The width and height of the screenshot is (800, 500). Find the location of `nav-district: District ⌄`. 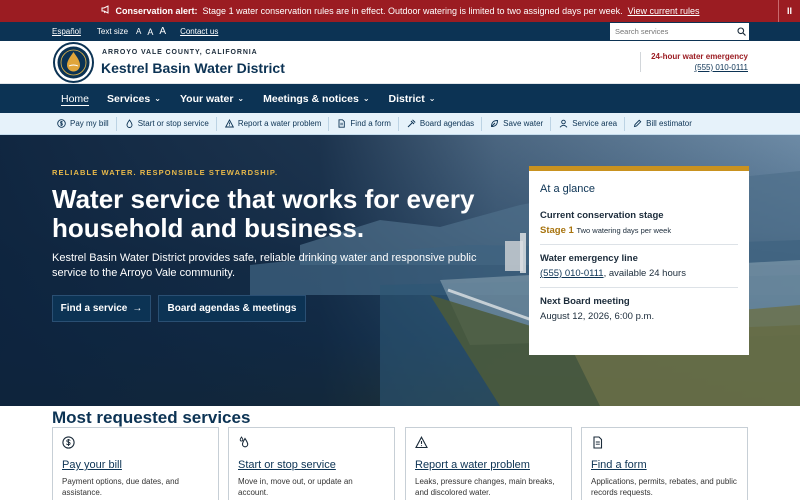

nav-district: District ⌄ is located at coordinates (412, 99).